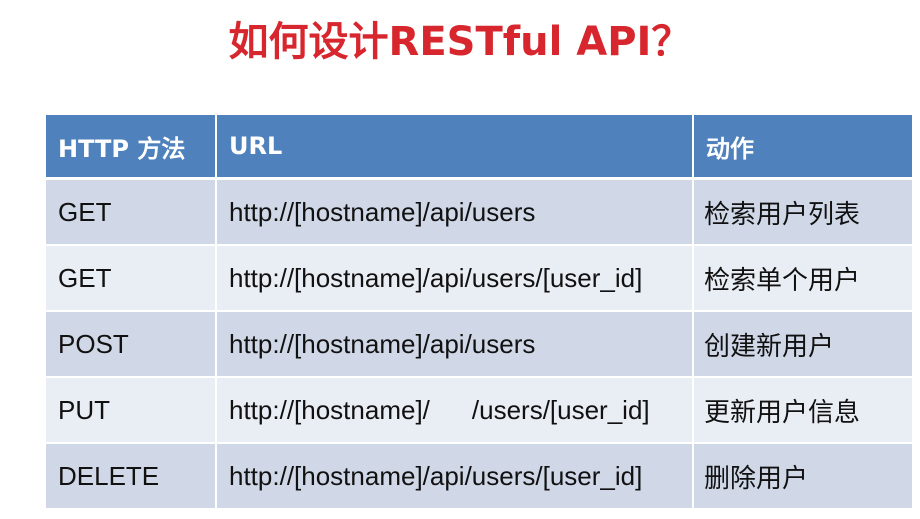 This screenshot has width=920, height=519. Describe the element at coordinates (802, 476) in the screenshot. I see `action-cell: 删除用户` at that location.